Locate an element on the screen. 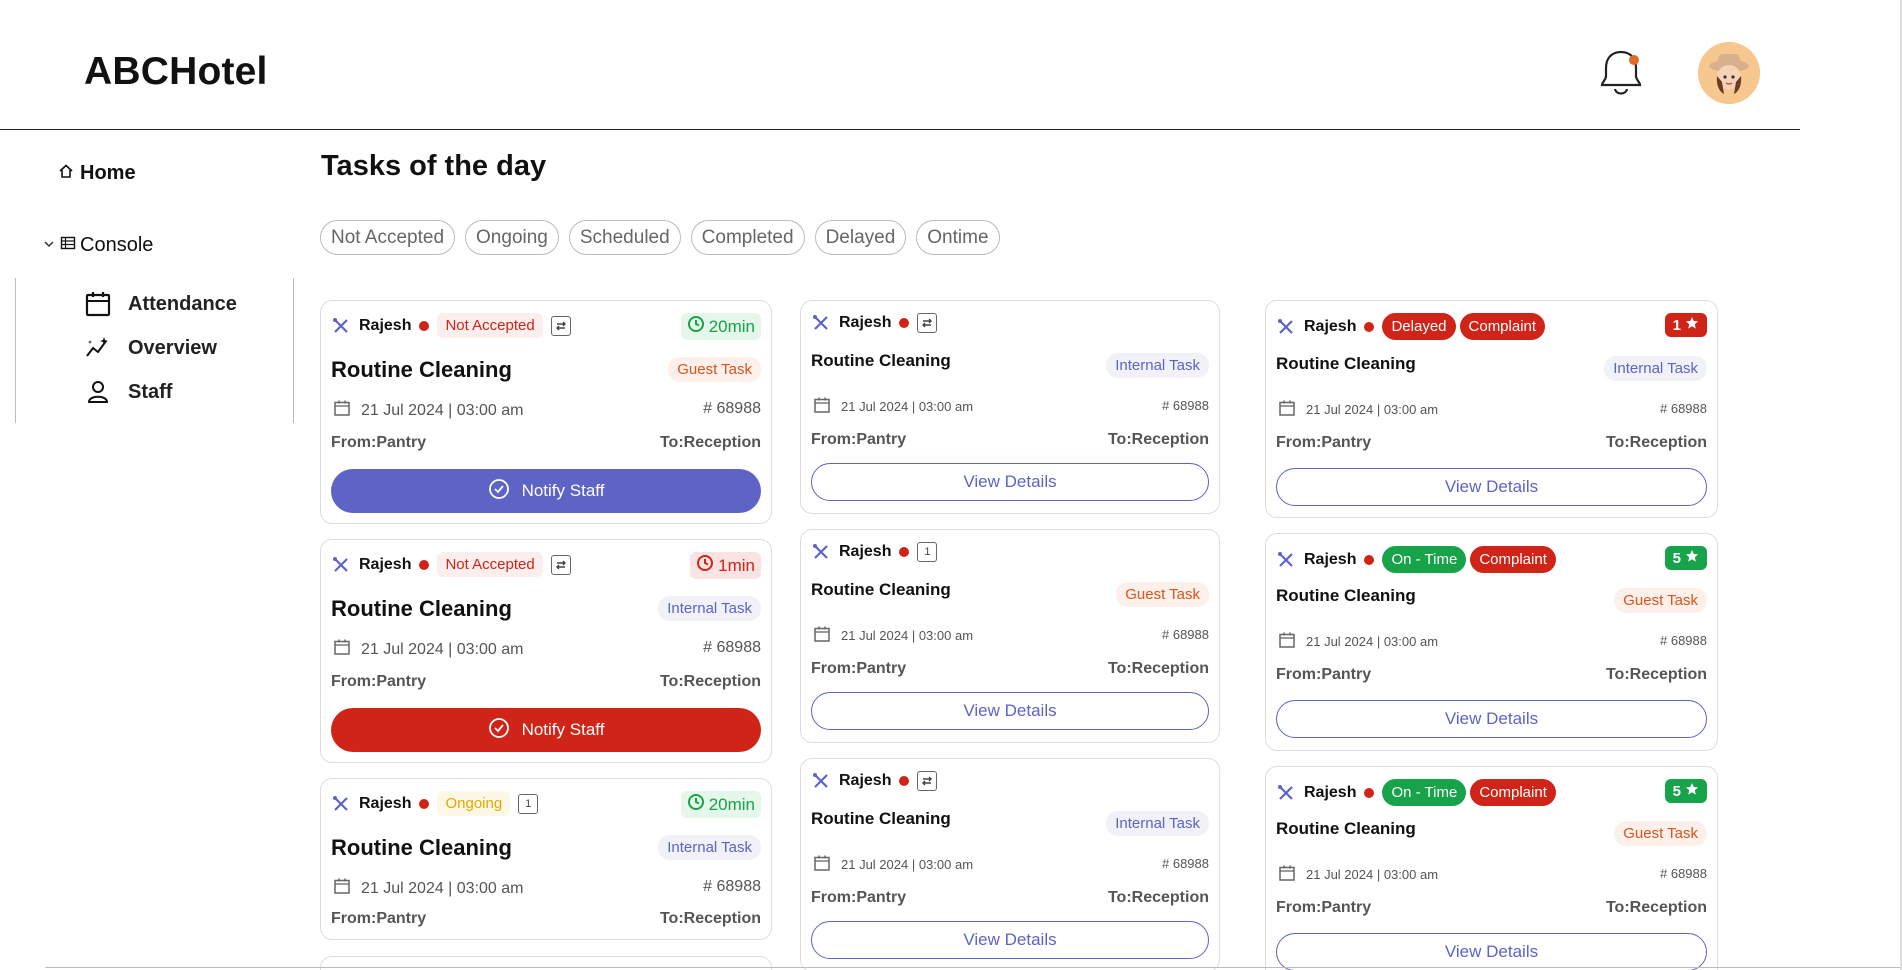  filter-ongoing: Ongoing is located at coordinates (512, 237).